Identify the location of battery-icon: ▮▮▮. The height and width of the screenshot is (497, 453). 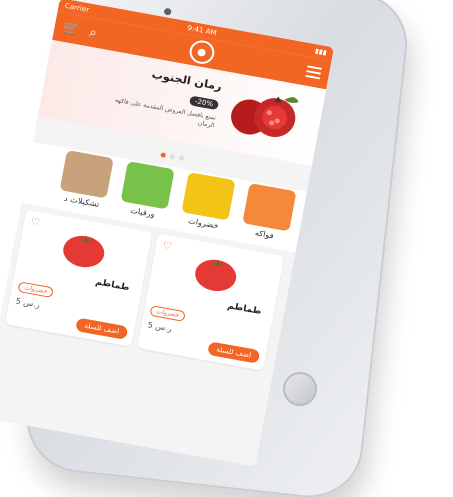
(321, 52).